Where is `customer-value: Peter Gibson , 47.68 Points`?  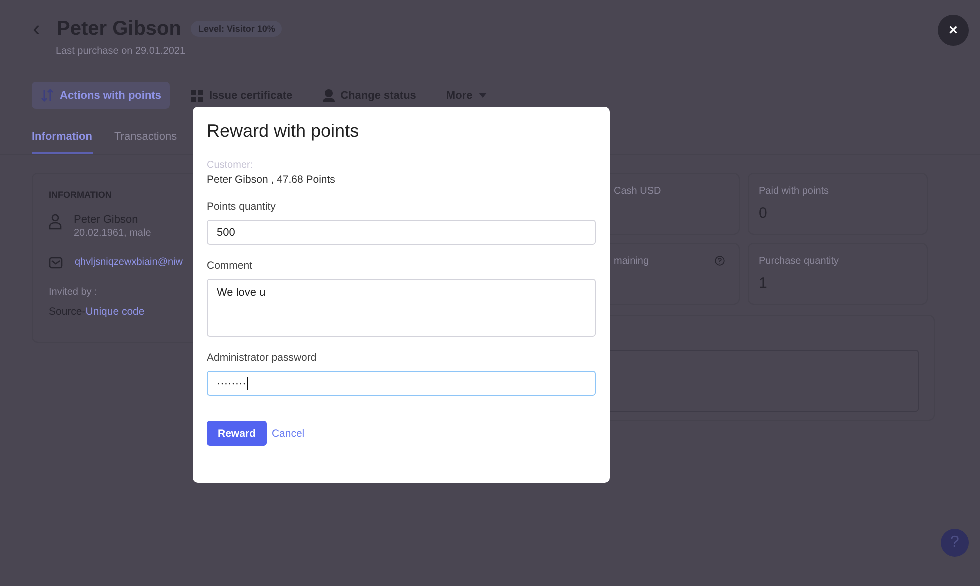
customer-value: Peter Gibson , 47.68 Points is located at coordinates (271, 180).